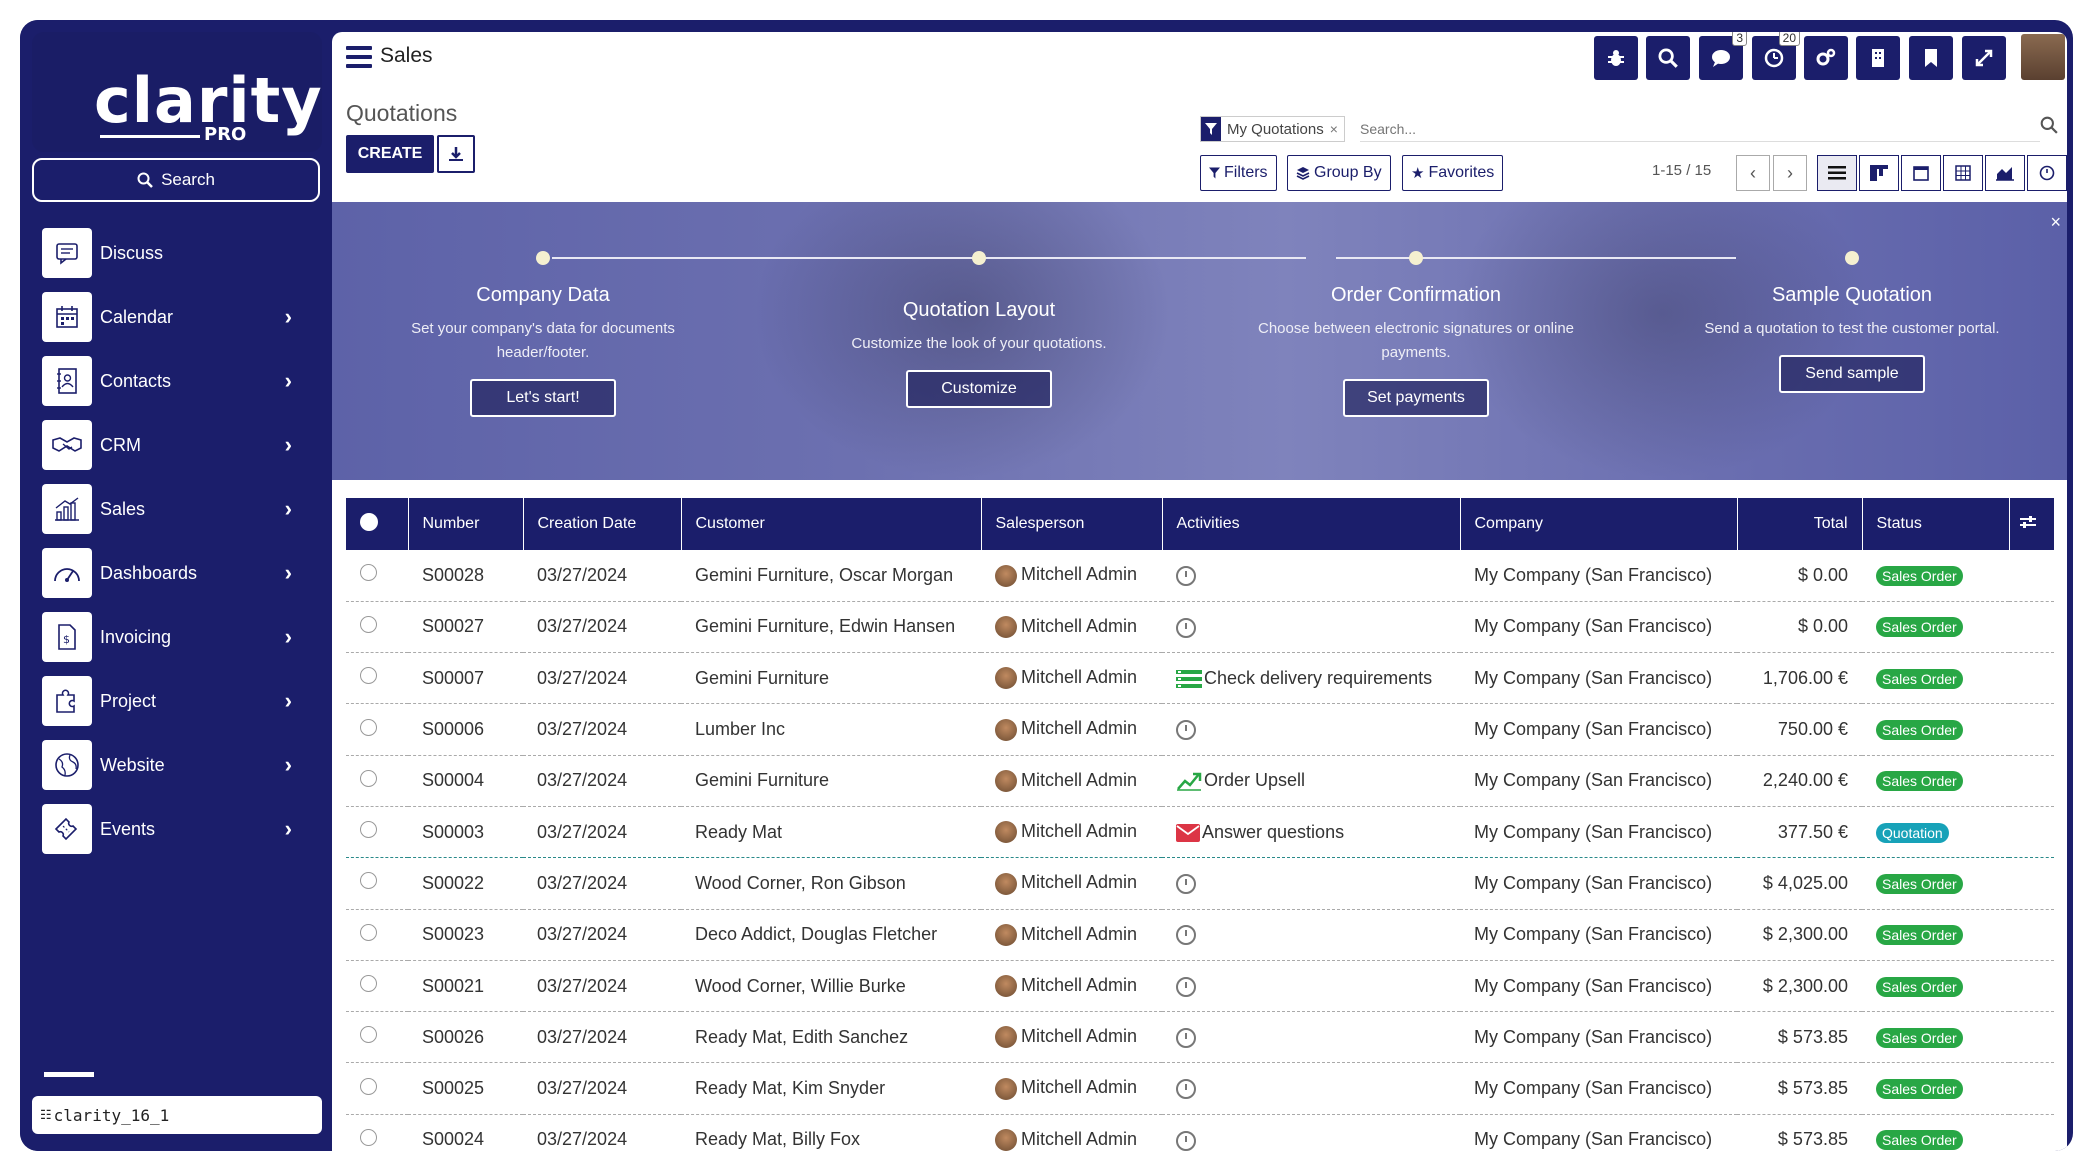 The height and width of the screenshot is (1171, 2093). What do you see at coordinates (390, 154) in the screenshot?
I see `create-button: CREATE` at bounding box center [390, 154].